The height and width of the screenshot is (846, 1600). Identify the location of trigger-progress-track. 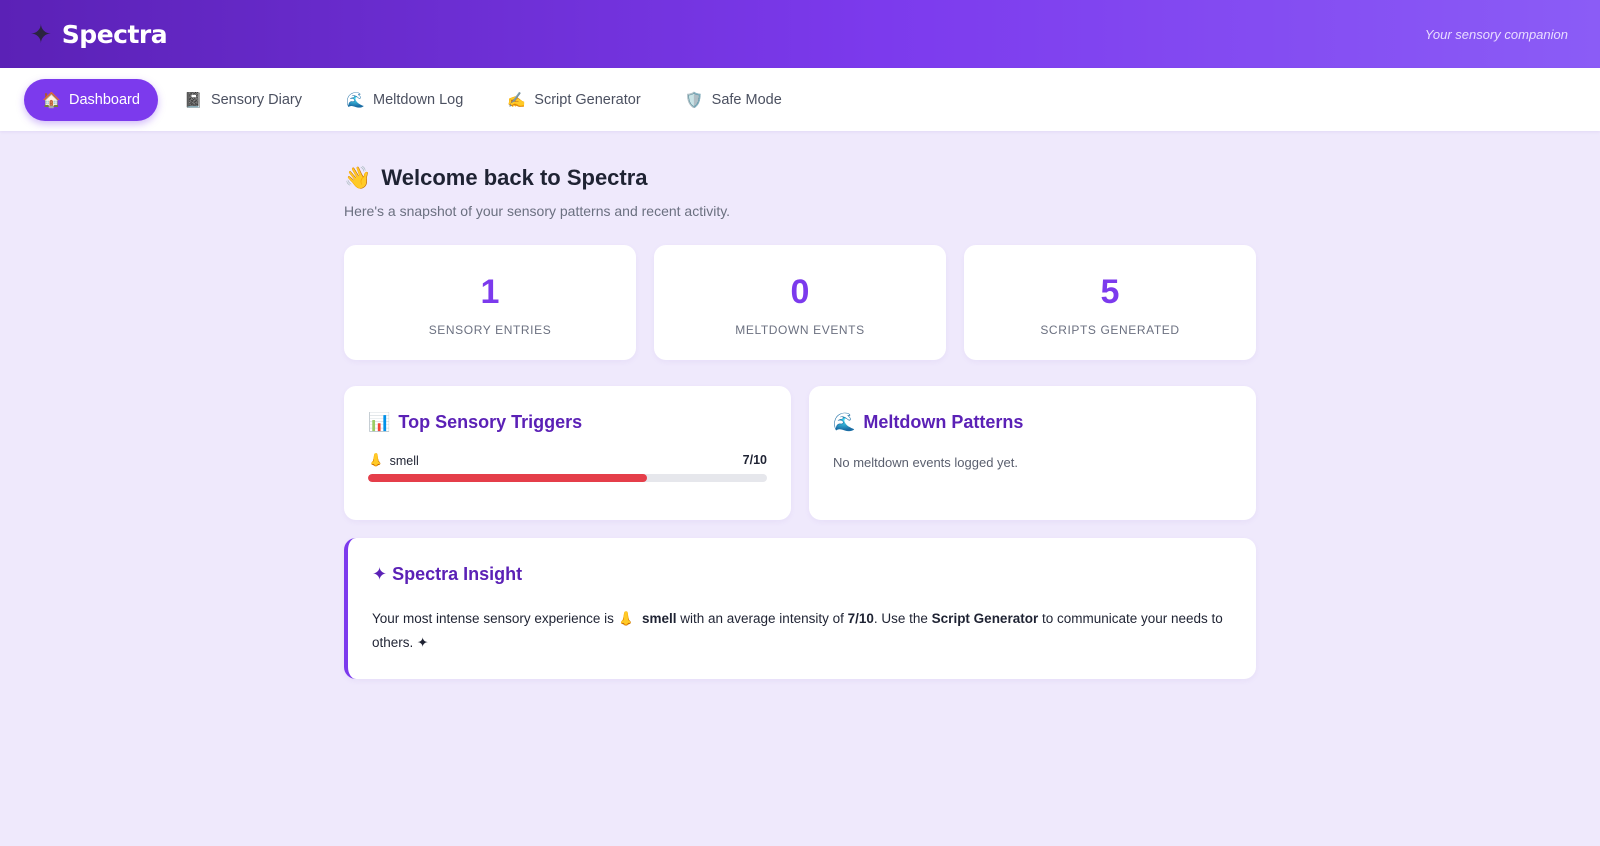
(567, 478).